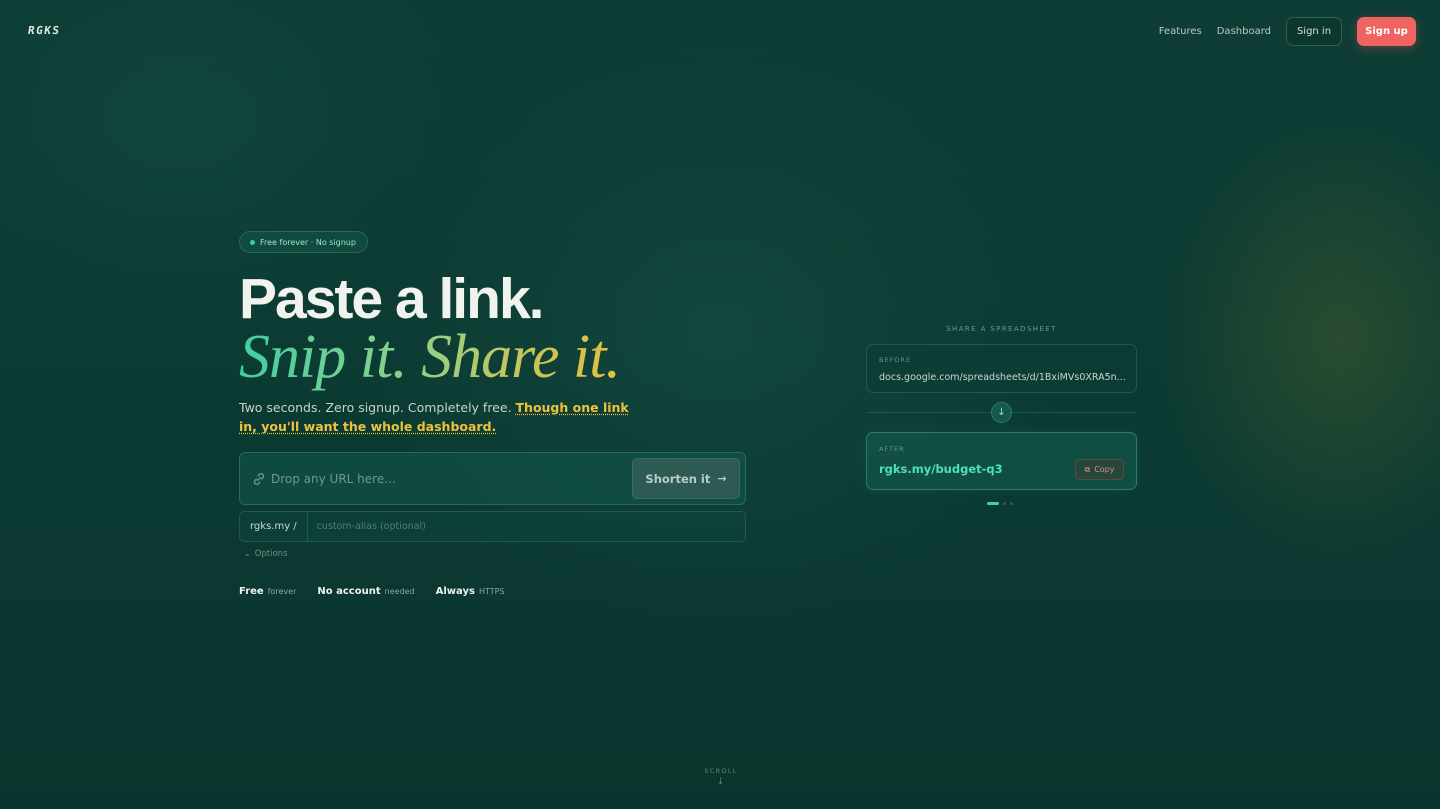 This screenshot has width=1440, height=809. I want to click on alias-domain-prefix: rgks.my /, so click(274, 526).